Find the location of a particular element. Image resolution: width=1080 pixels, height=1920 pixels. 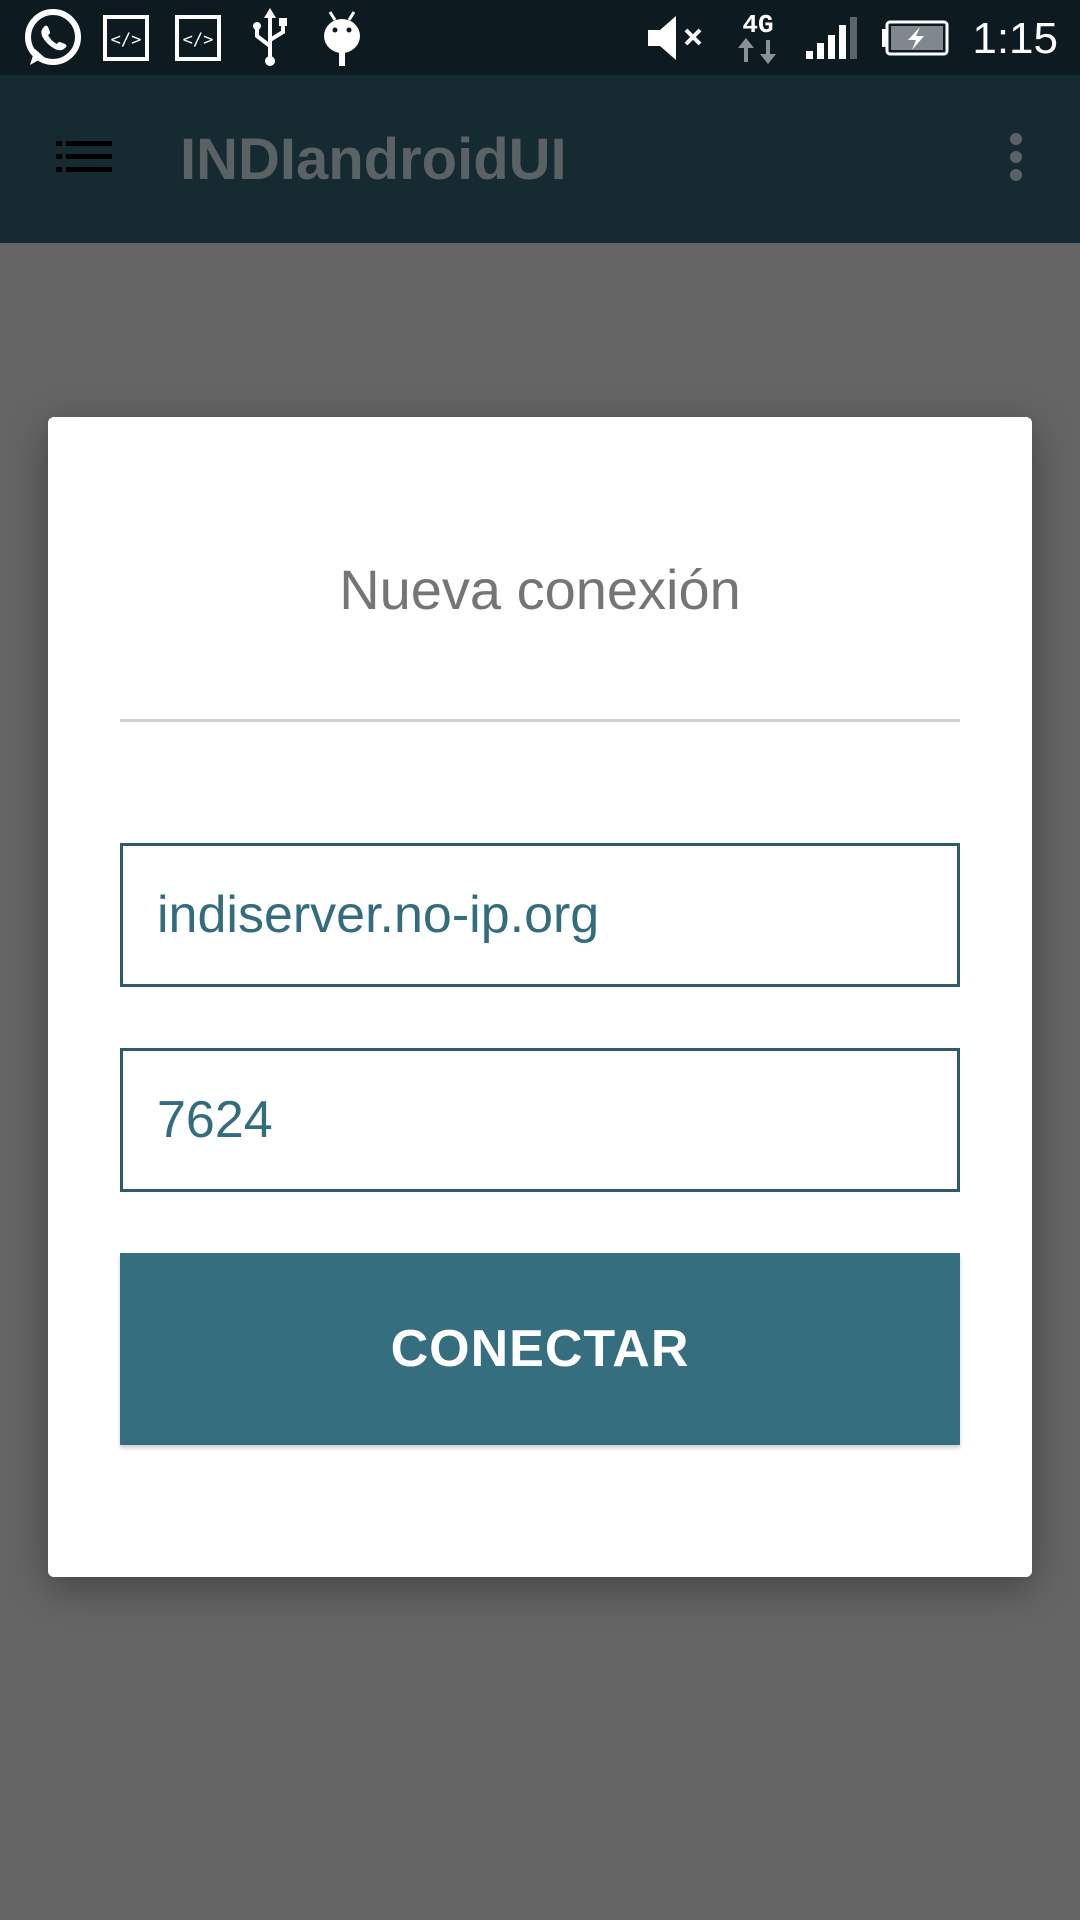

battery-charging-icon is located at coordinates (915, 37).